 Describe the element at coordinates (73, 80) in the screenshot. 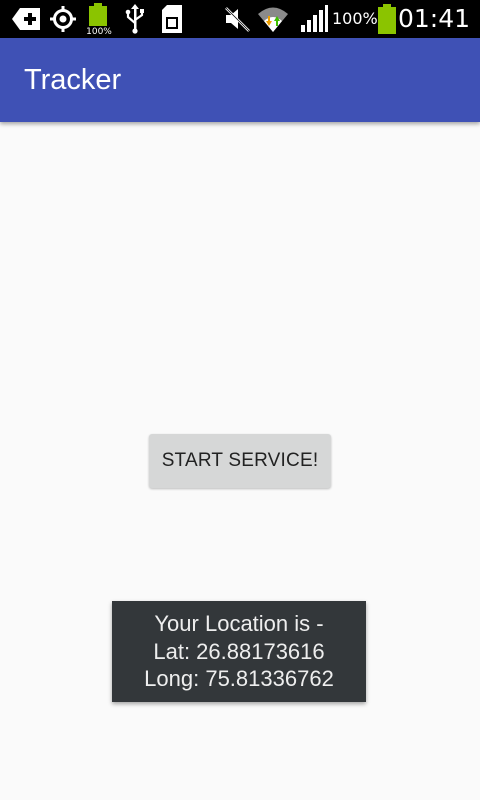

I see `page-title: Tracker` at that location.